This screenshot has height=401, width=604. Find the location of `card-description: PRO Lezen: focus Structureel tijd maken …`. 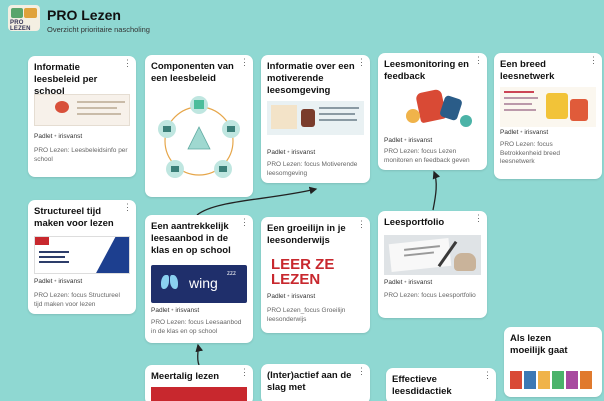

card-description: PRO Lezen: focus Structureel tijd maken … is located at coordinates (77, 300).